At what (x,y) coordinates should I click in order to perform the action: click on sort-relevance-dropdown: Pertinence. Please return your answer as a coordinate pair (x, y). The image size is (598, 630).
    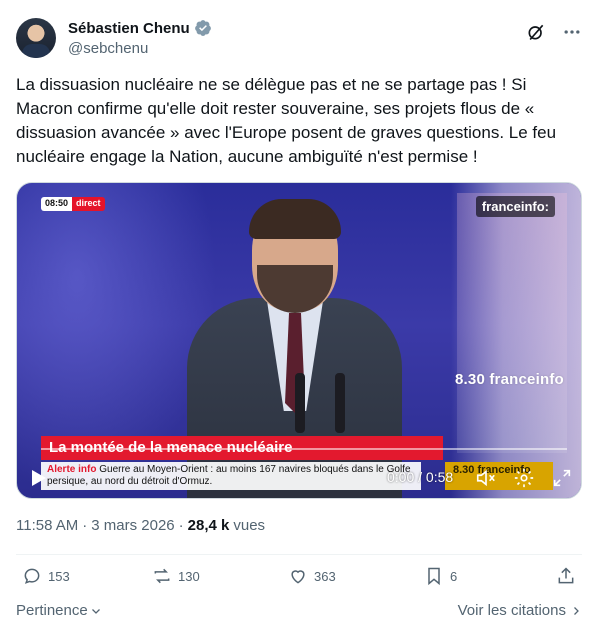
    Looking at the image, I should click on (59, 610).